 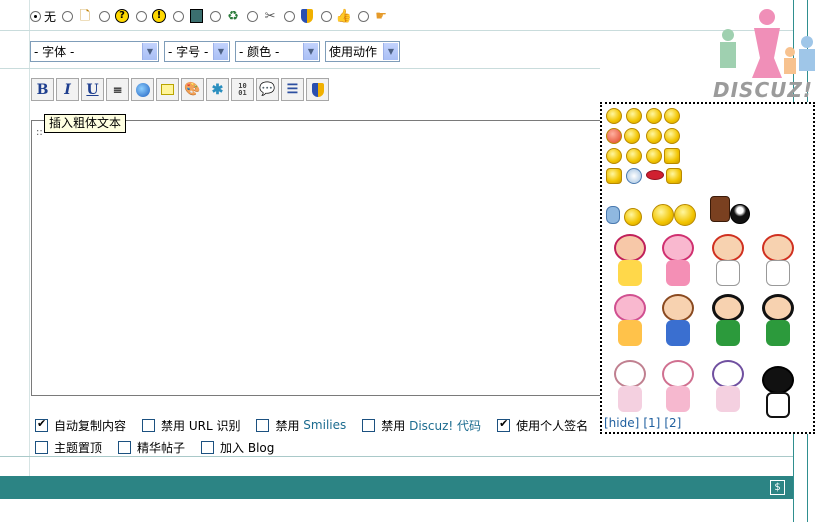 I want to click on add-blog-label: 加入 Blog, so click(x=247, y=447).